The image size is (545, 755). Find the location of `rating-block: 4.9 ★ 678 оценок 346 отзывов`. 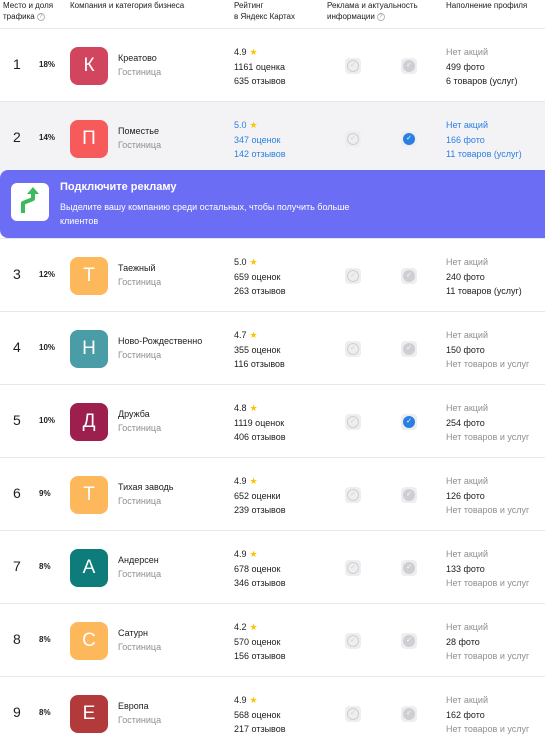

rating-block: 4.9 ★ 678 оценок 346 отзывов is located at coordinates (260, 569).